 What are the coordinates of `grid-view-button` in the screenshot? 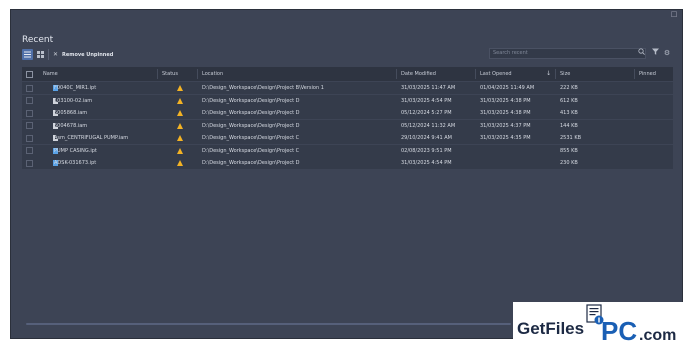 It's located at (40, 54).